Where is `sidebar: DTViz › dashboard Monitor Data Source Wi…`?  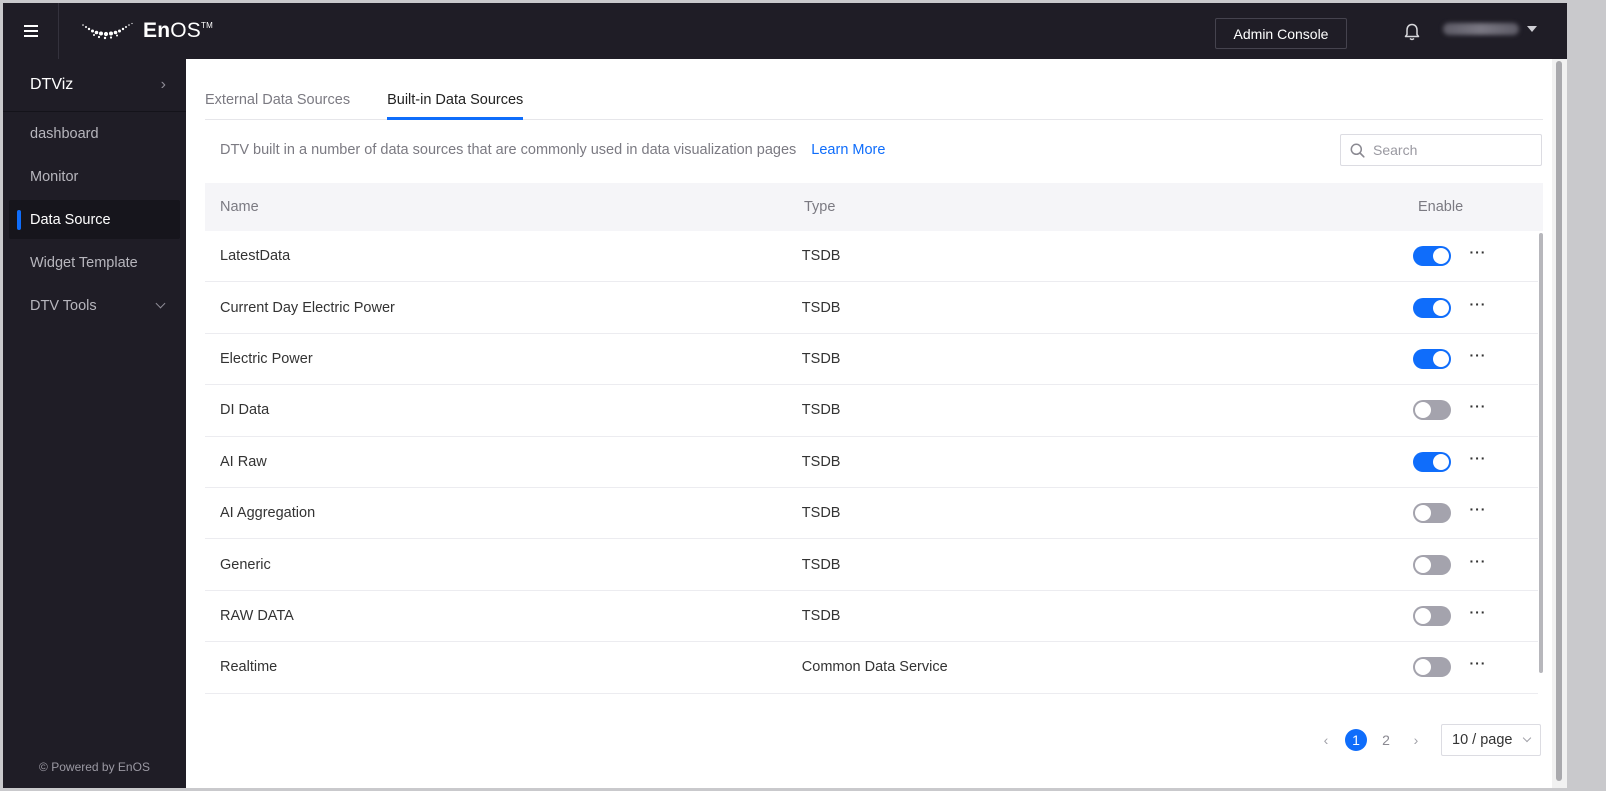
sidebar: DTViz › dashboard Monitor Data Source Wi… is located at coordinates (94, 423).